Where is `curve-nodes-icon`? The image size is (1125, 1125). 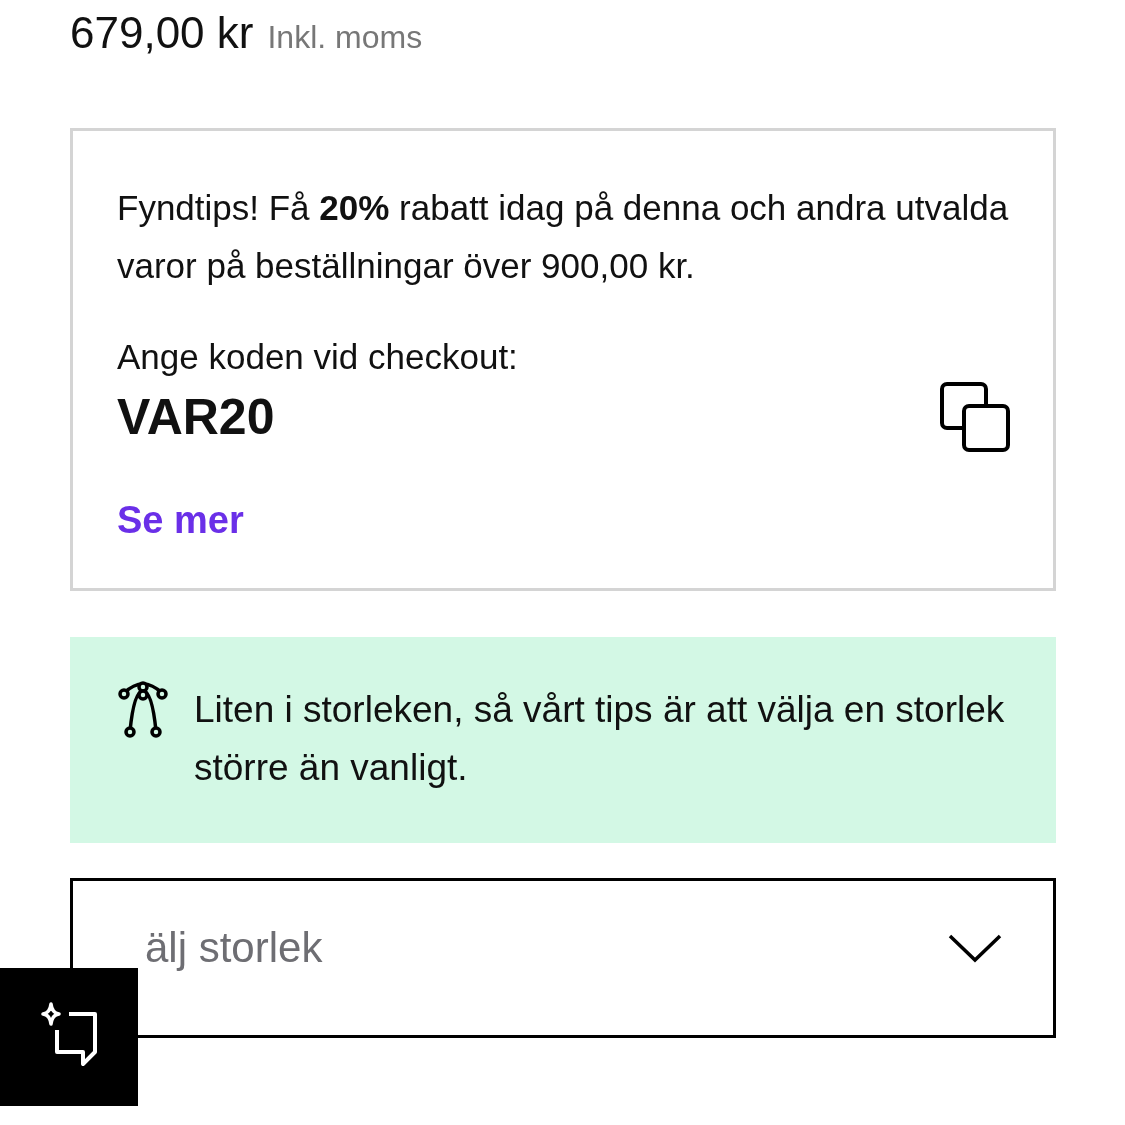 curve-nodes-icon is located at coordinates (143, 711).